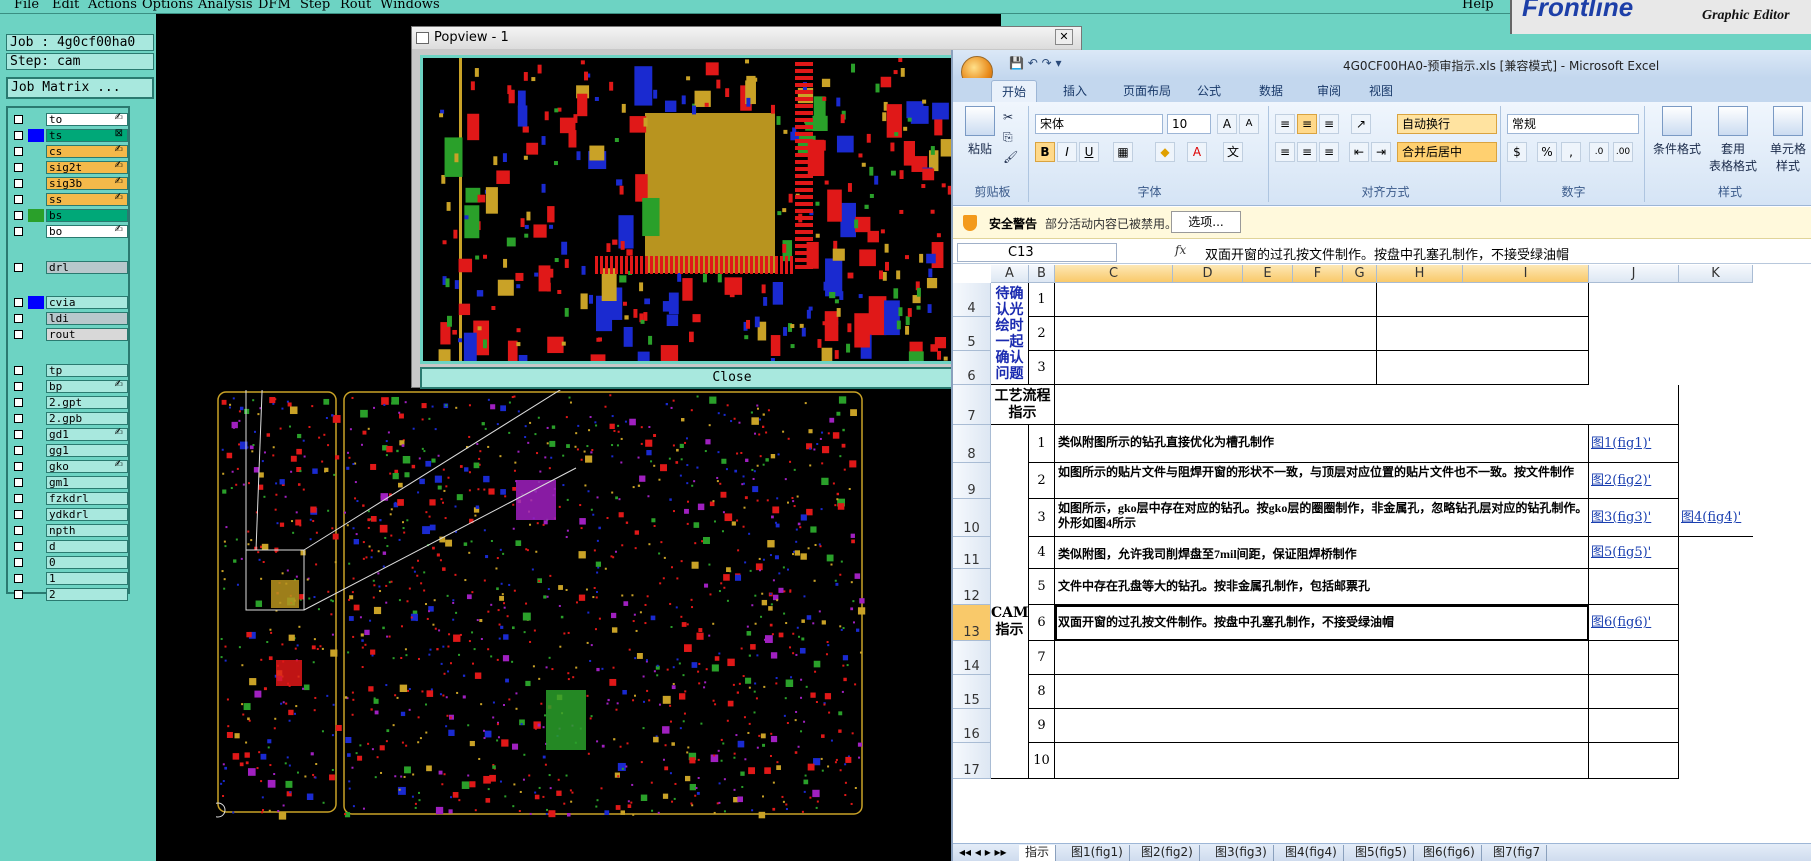 The image size is (1811, 861). What do you see at coordinates (26, 6) in the screenshot?
I see `menu-item-file: File` at bounding box center [26, 6].